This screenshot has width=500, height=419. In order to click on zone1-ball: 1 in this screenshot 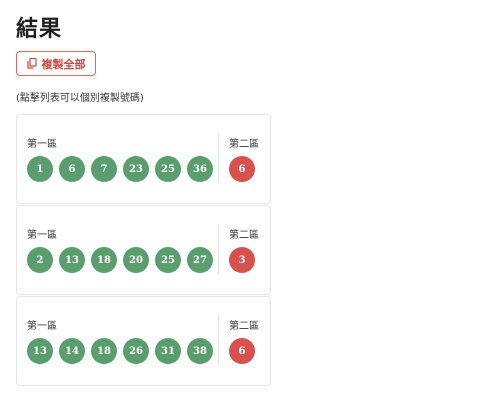, I will do `click(40, 169)`.